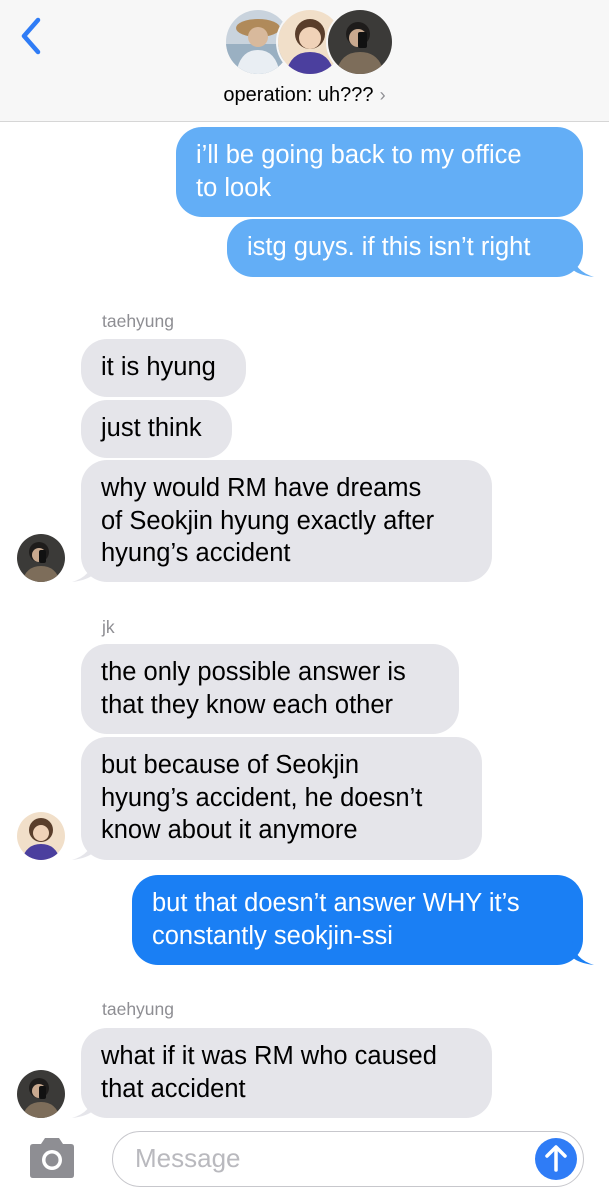  Describe the element at coordinates (269, 1056) in the screenshot. I see `message-line: what if it was RM who caused` at that location.